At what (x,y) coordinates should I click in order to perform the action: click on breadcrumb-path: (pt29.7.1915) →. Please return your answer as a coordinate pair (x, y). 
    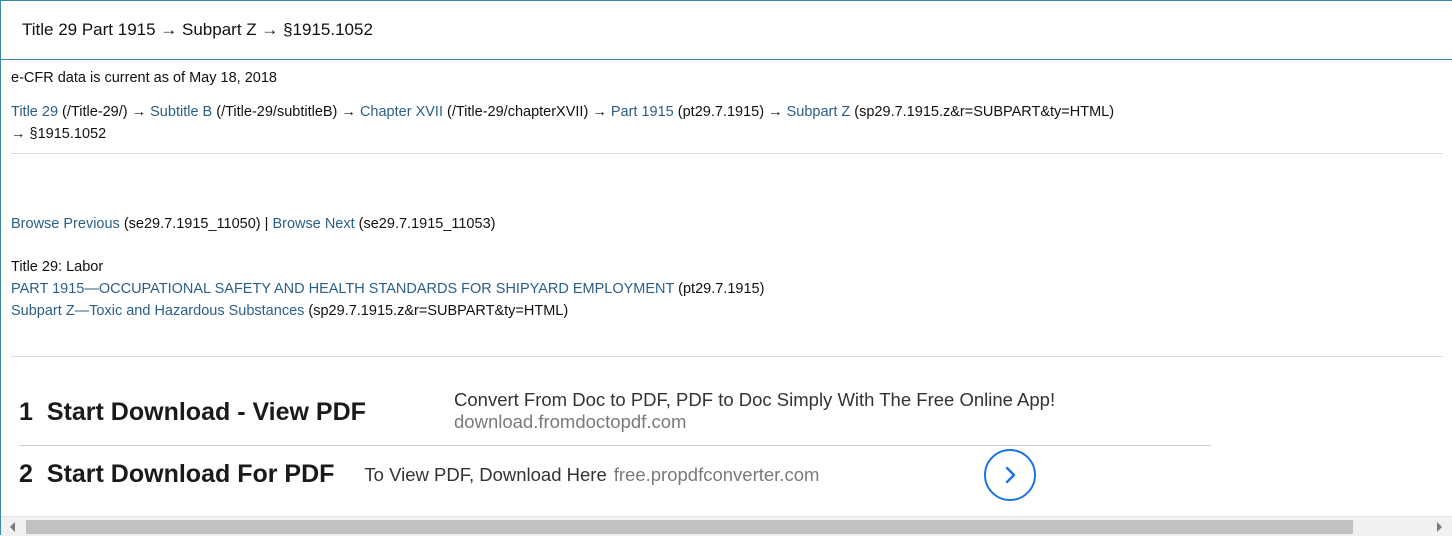
    Looking at the image, I should click on (730, 112).